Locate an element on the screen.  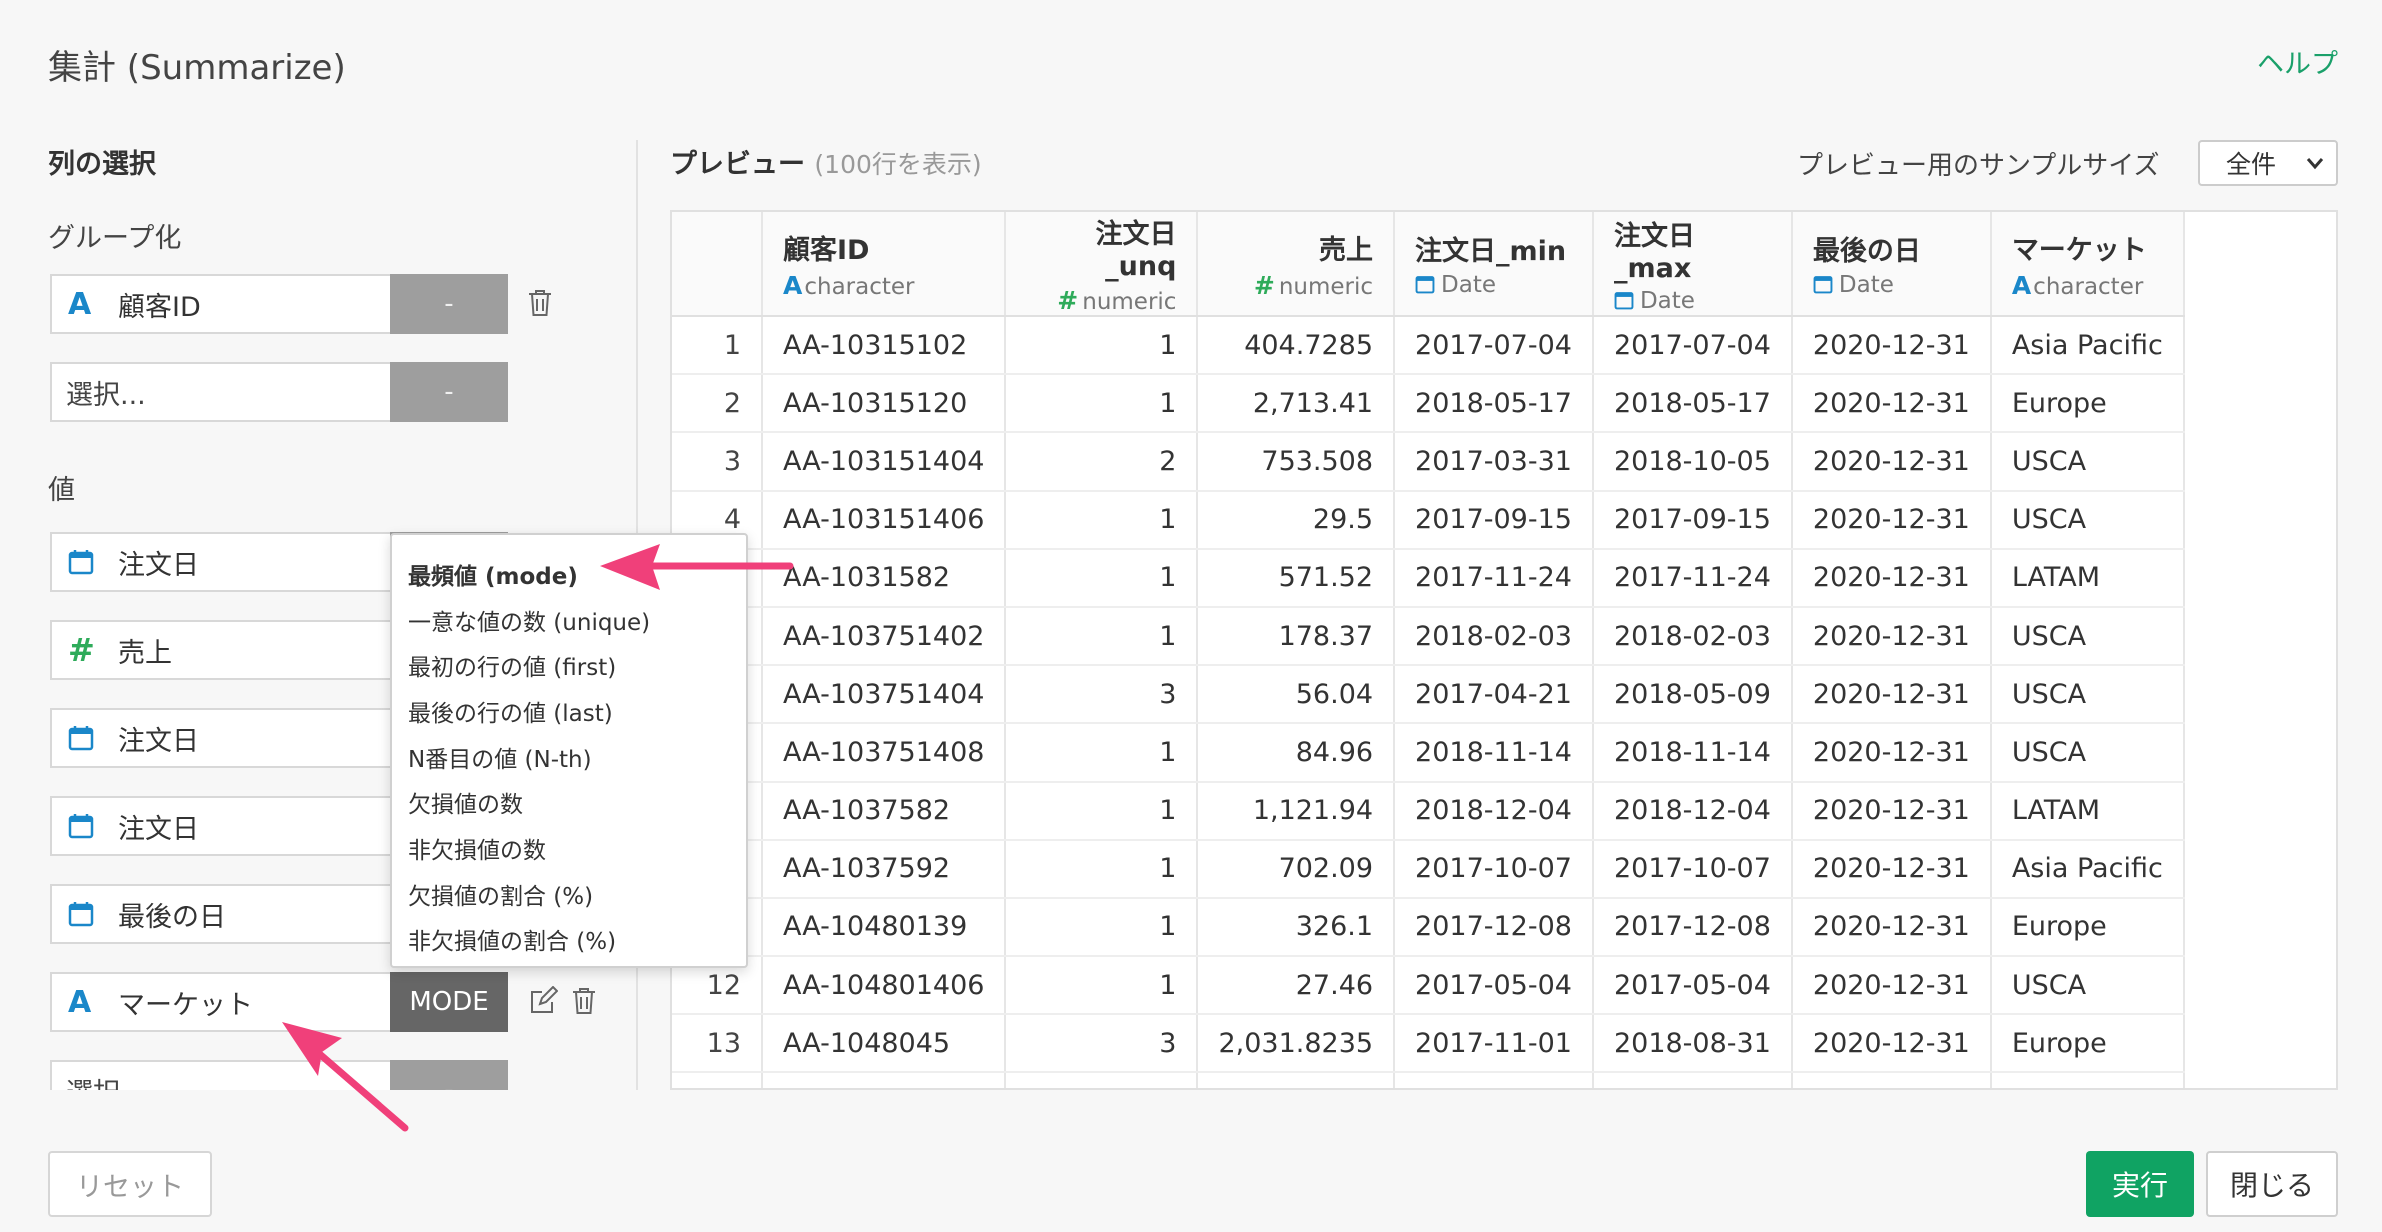
run-button: 実行 is located at coordinates (2140, 1184).